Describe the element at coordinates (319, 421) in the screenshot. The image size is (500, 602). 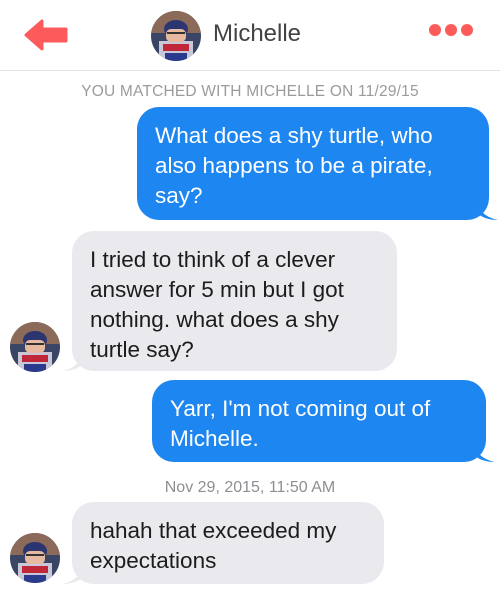
I see `outgoing-message: Yarr, I'm not coming out of Michelle.` at that location.